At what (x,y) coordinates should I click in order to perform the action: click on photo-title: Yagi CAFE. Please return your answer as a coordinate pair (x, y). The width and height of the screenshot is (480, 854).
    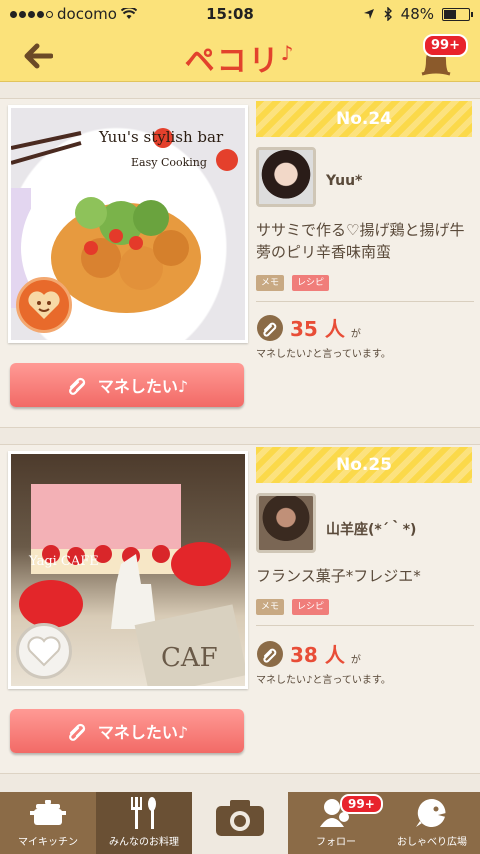
    Looking at the image, I should click on (64, 561).